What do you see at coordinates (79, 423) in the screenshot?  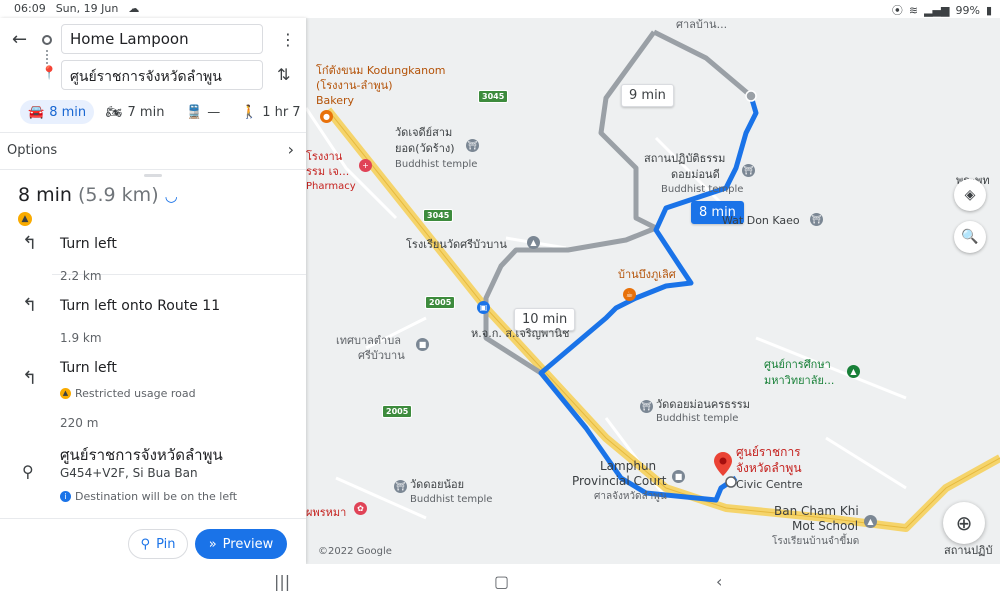 I see `step-distance: 220 m` at bounding box center [79, 423].